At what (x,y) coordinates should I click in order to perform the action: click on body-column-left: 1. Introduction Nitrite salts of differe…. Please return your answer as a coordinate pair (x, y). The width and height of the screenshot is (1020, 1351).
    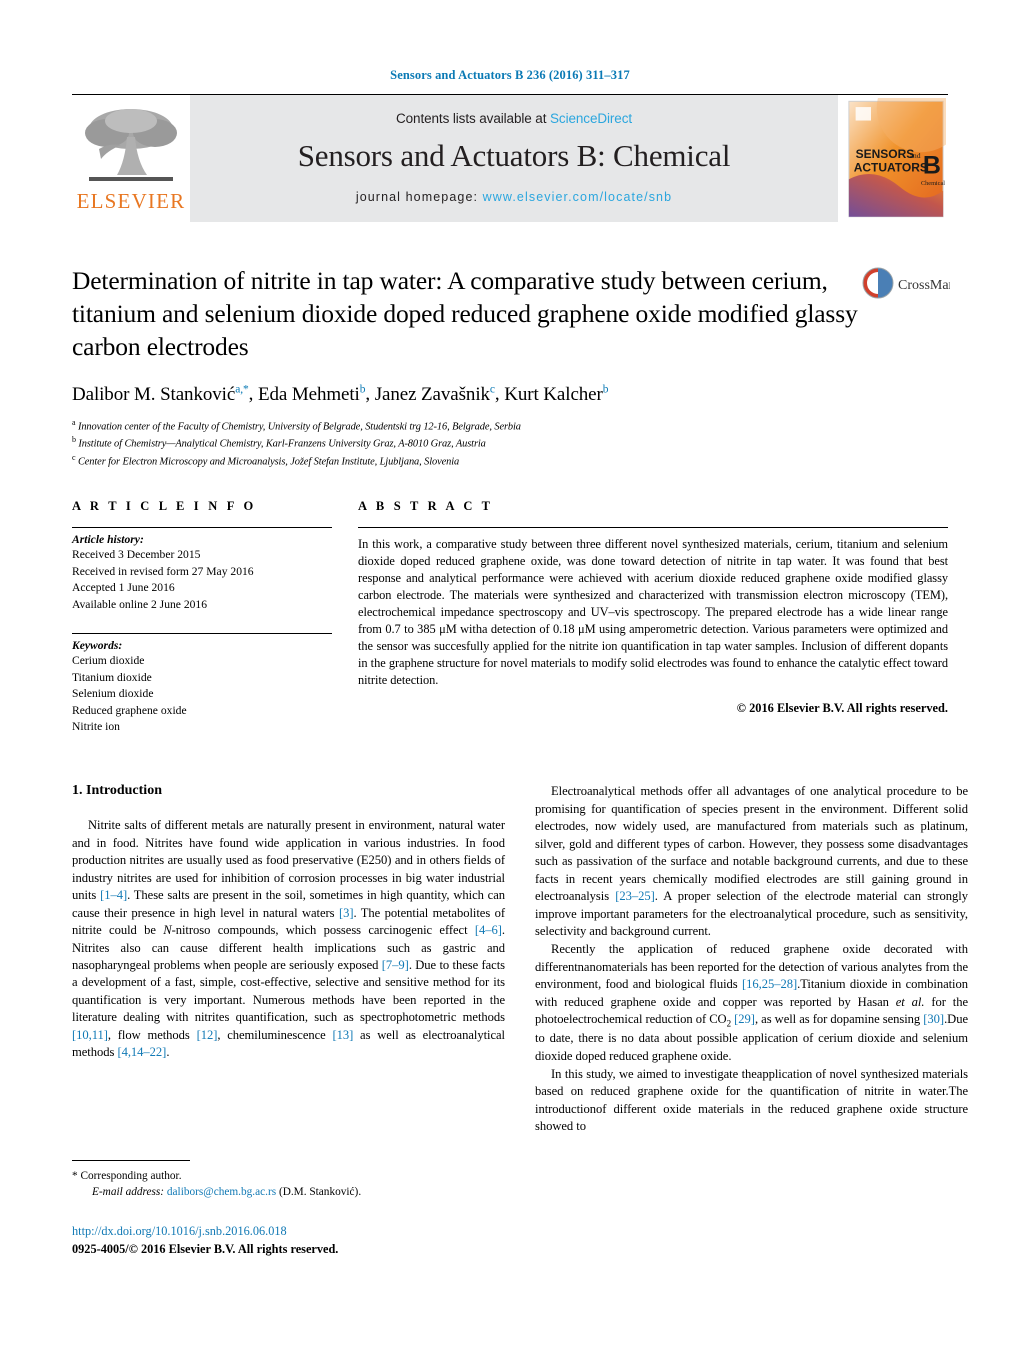
    Looking at the image, I should click on (288, 959).